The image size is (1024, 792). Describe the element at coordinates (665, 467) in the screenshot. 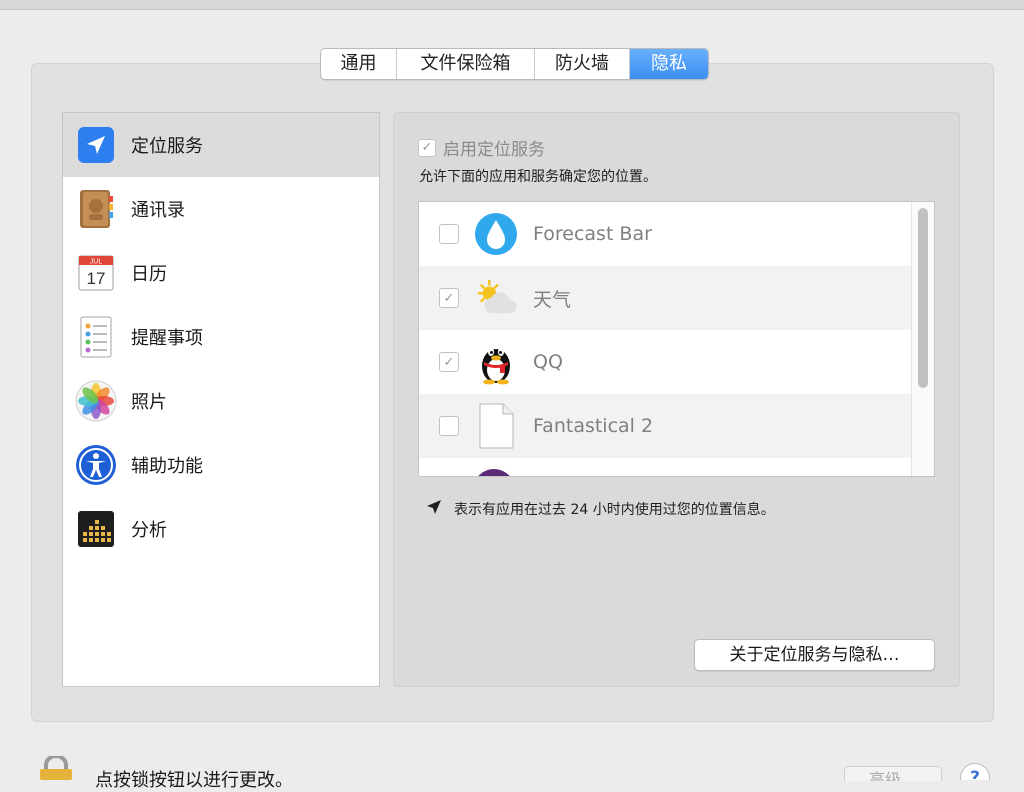

I see `list-item-partial` at that location.